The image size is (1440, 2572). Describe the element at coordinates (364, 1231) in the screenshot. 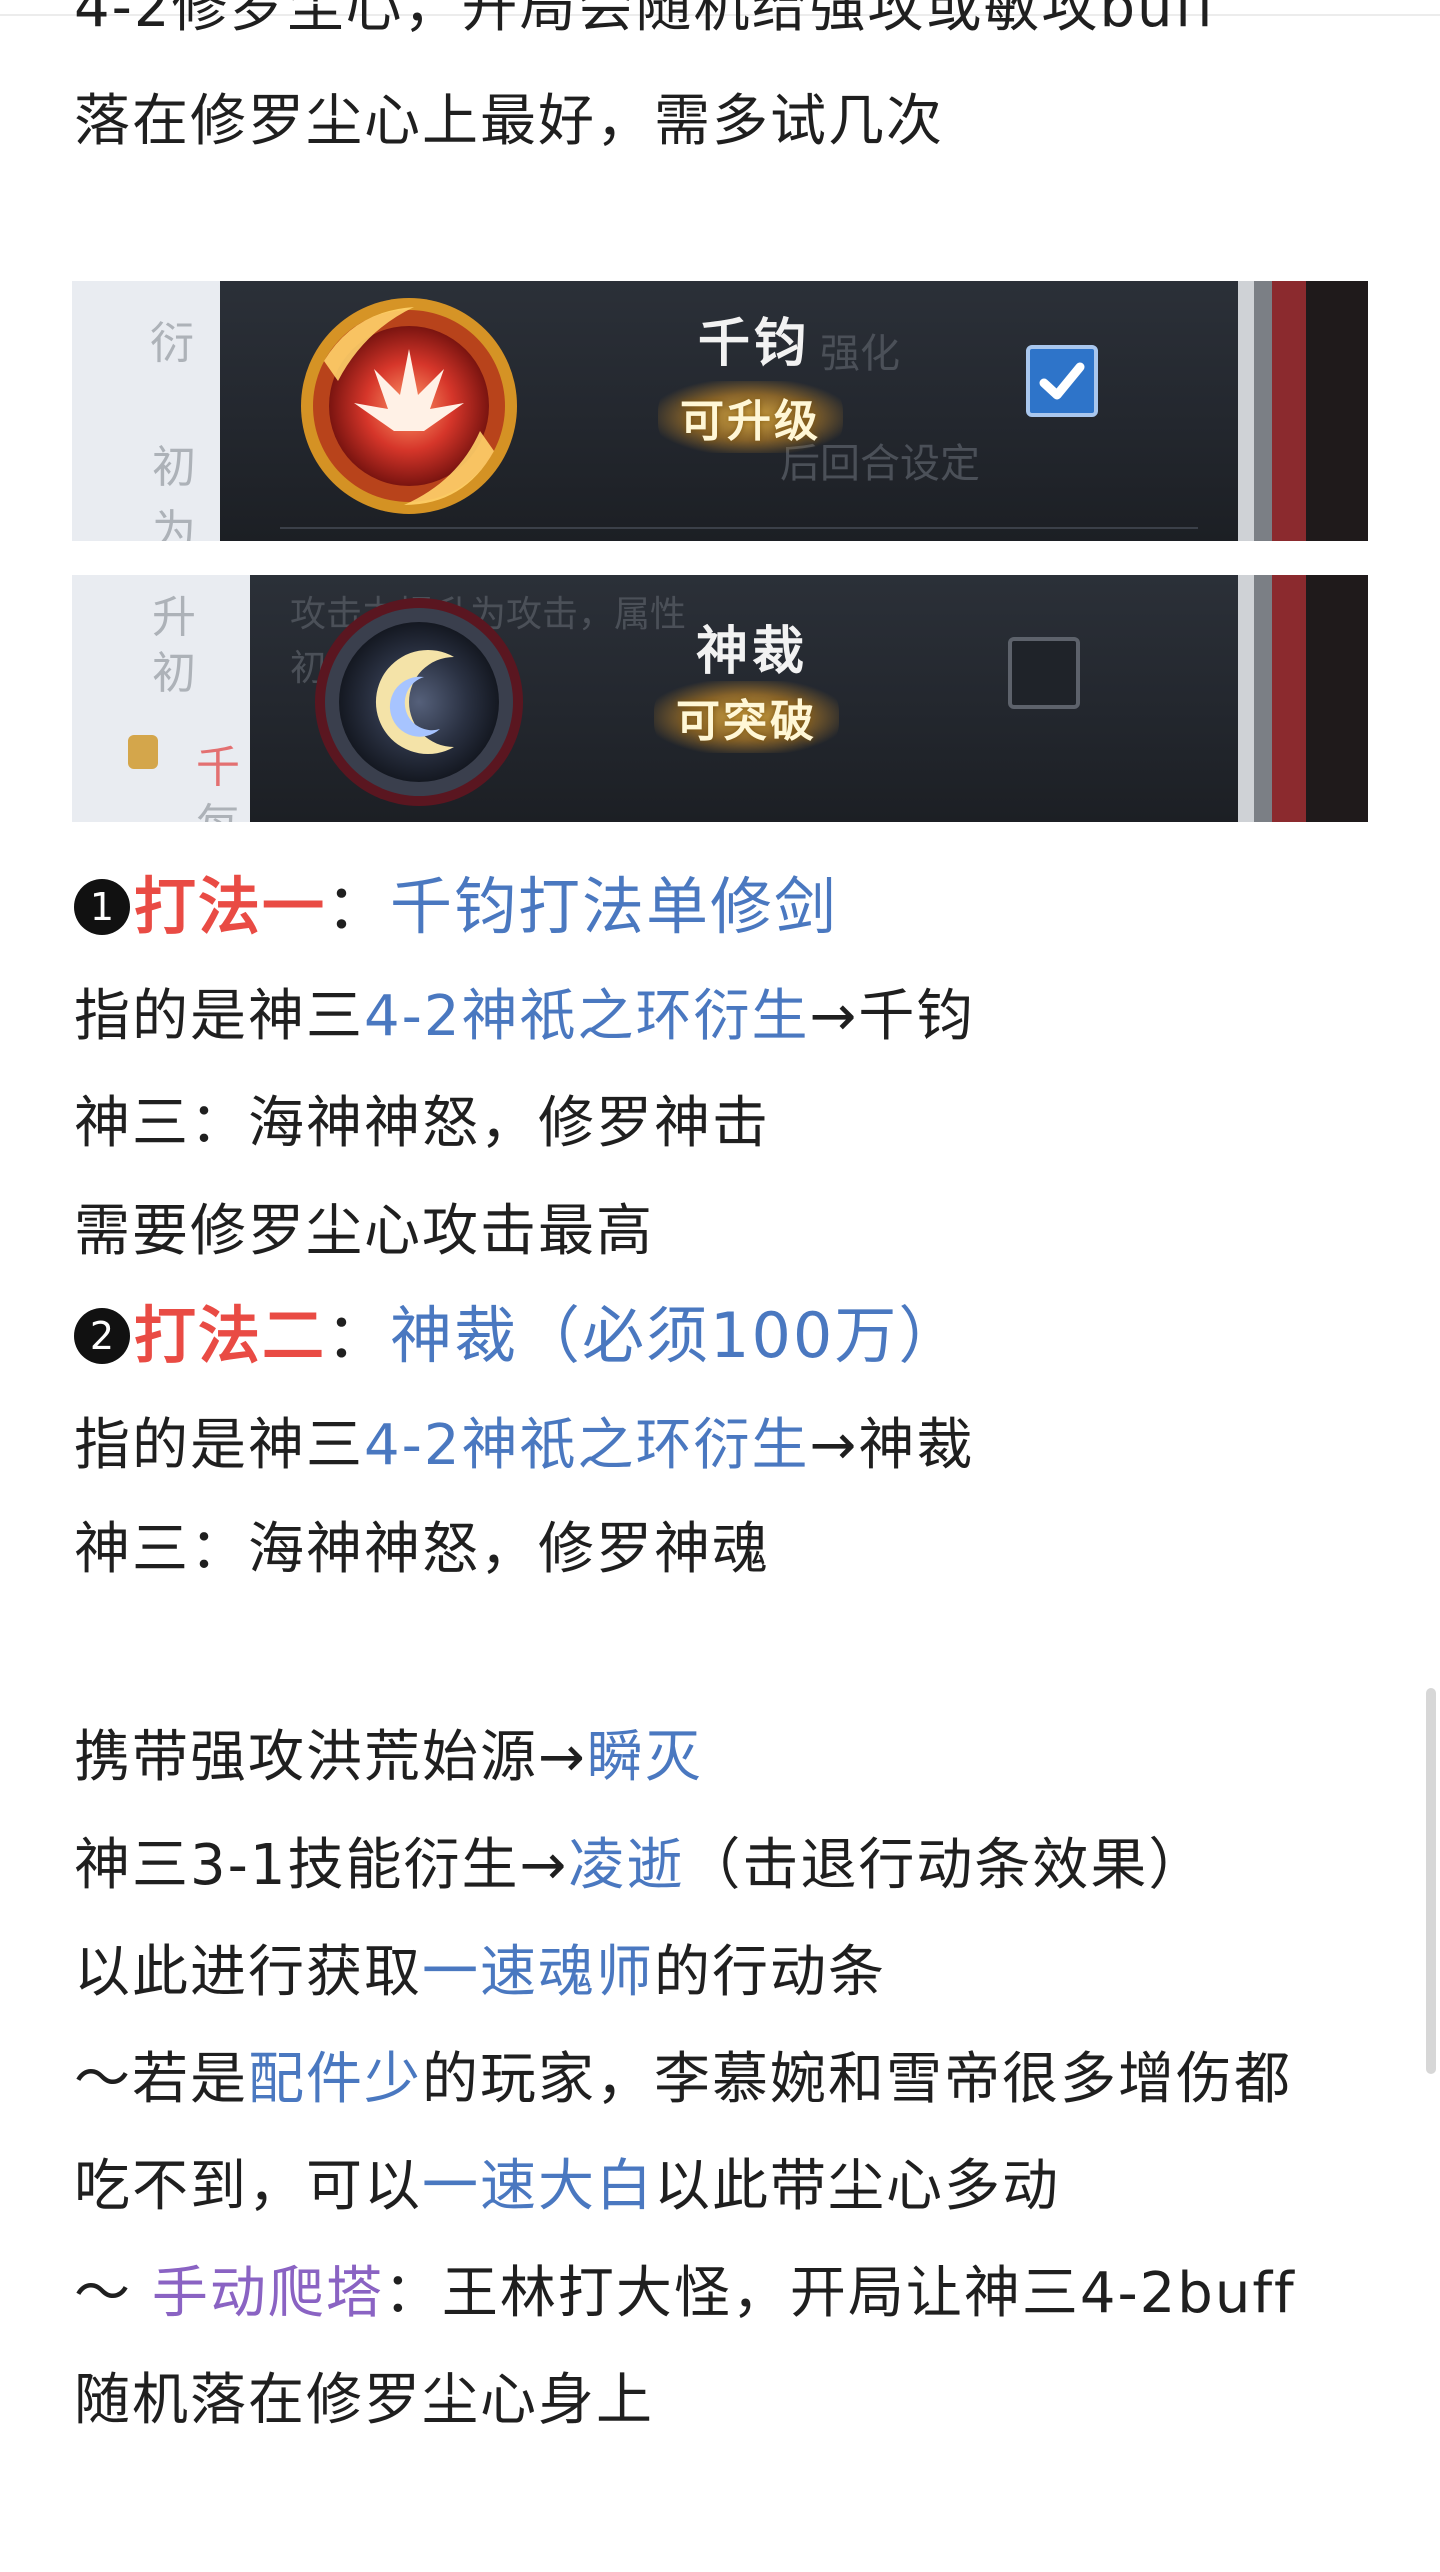

I see `method-1-line: 需要修罗尘心攻击最高` at that location.